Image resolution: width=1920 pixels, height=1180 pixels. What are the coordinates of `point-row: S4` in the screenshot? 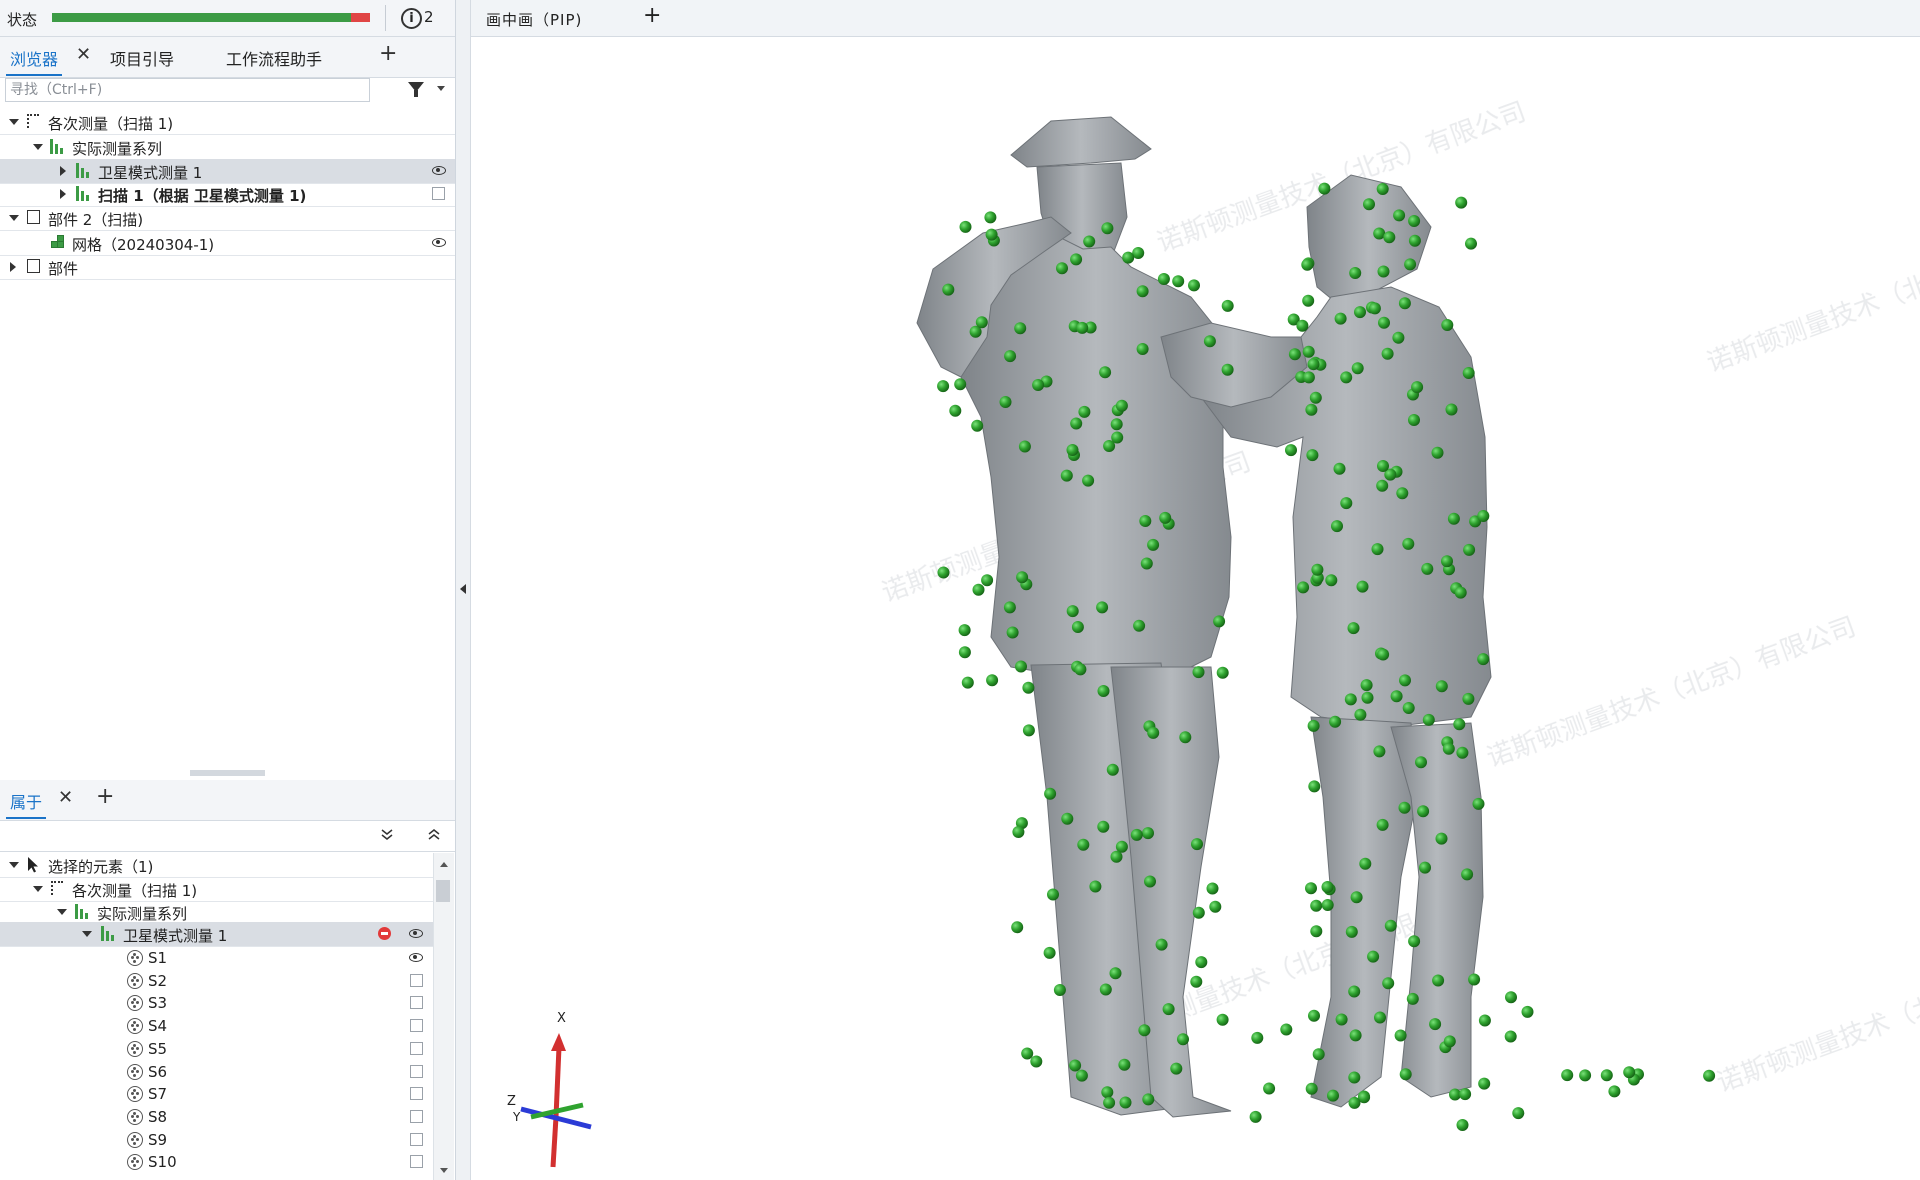 It's located at (216, 1026).